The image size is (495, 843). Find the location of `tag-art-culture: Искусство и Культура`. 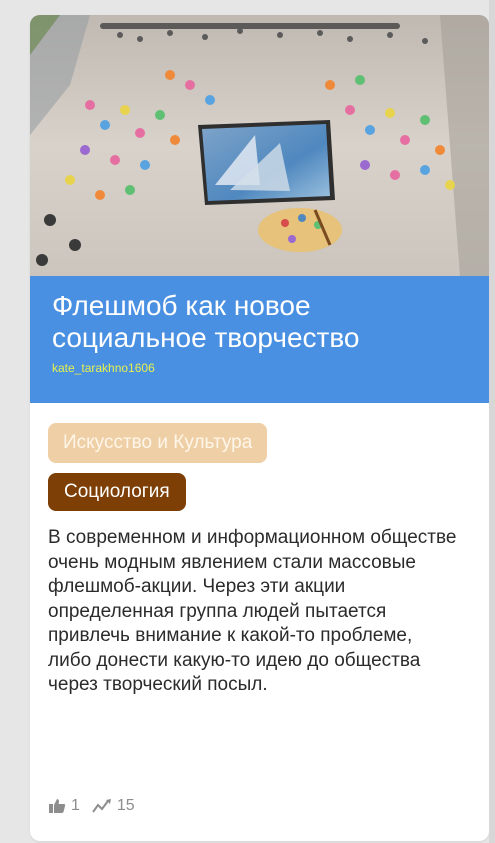

tag-art-culture: Искусство и Культура is located at coordinates (158, 443).